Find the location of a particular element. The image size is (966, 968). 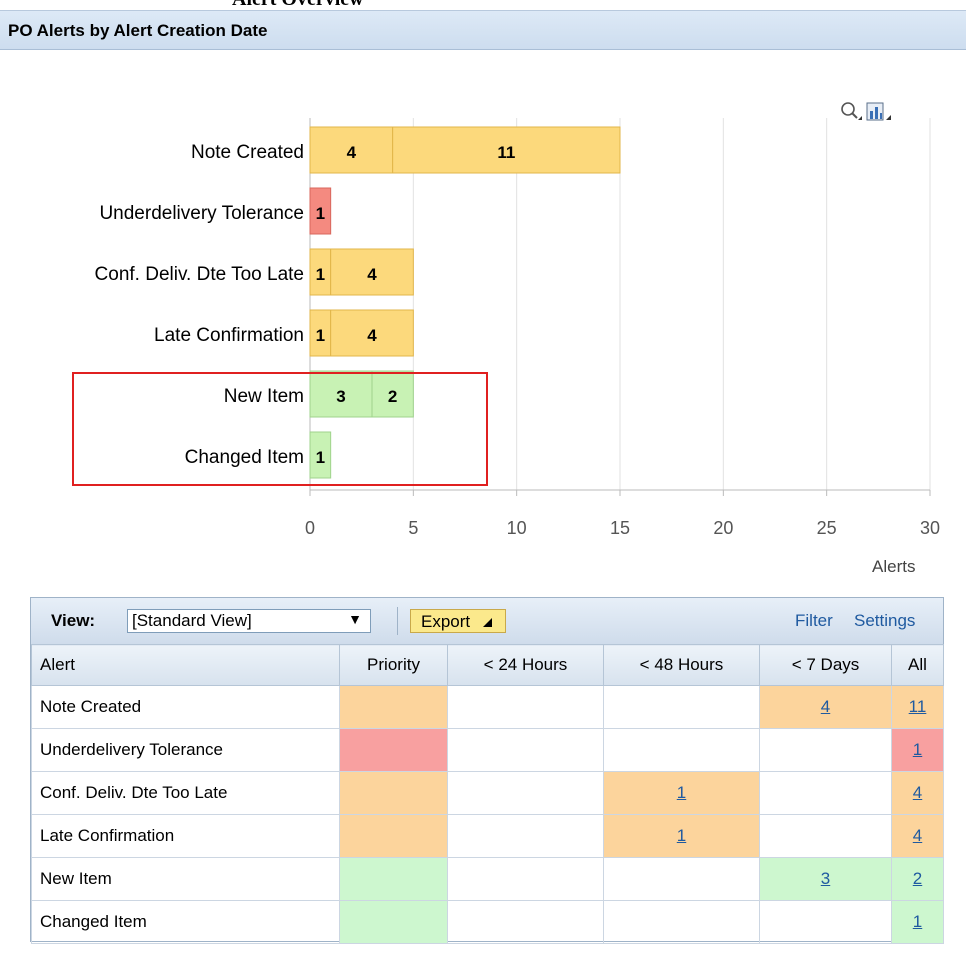

view-select: [Standard View] ▼ is located at coordinates (249, 621).